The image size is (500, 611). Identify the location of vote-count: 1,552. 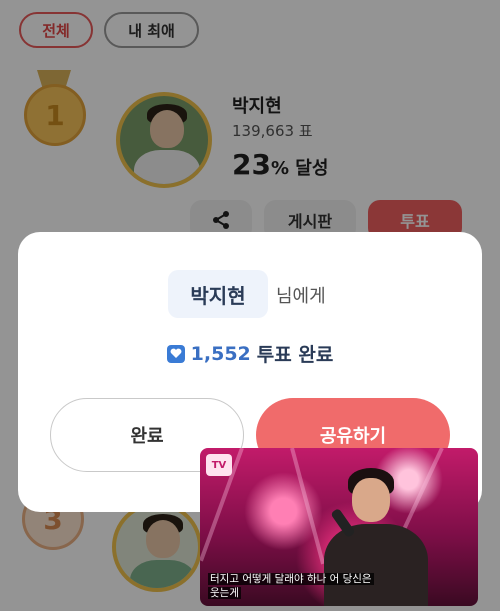
(220, 353).